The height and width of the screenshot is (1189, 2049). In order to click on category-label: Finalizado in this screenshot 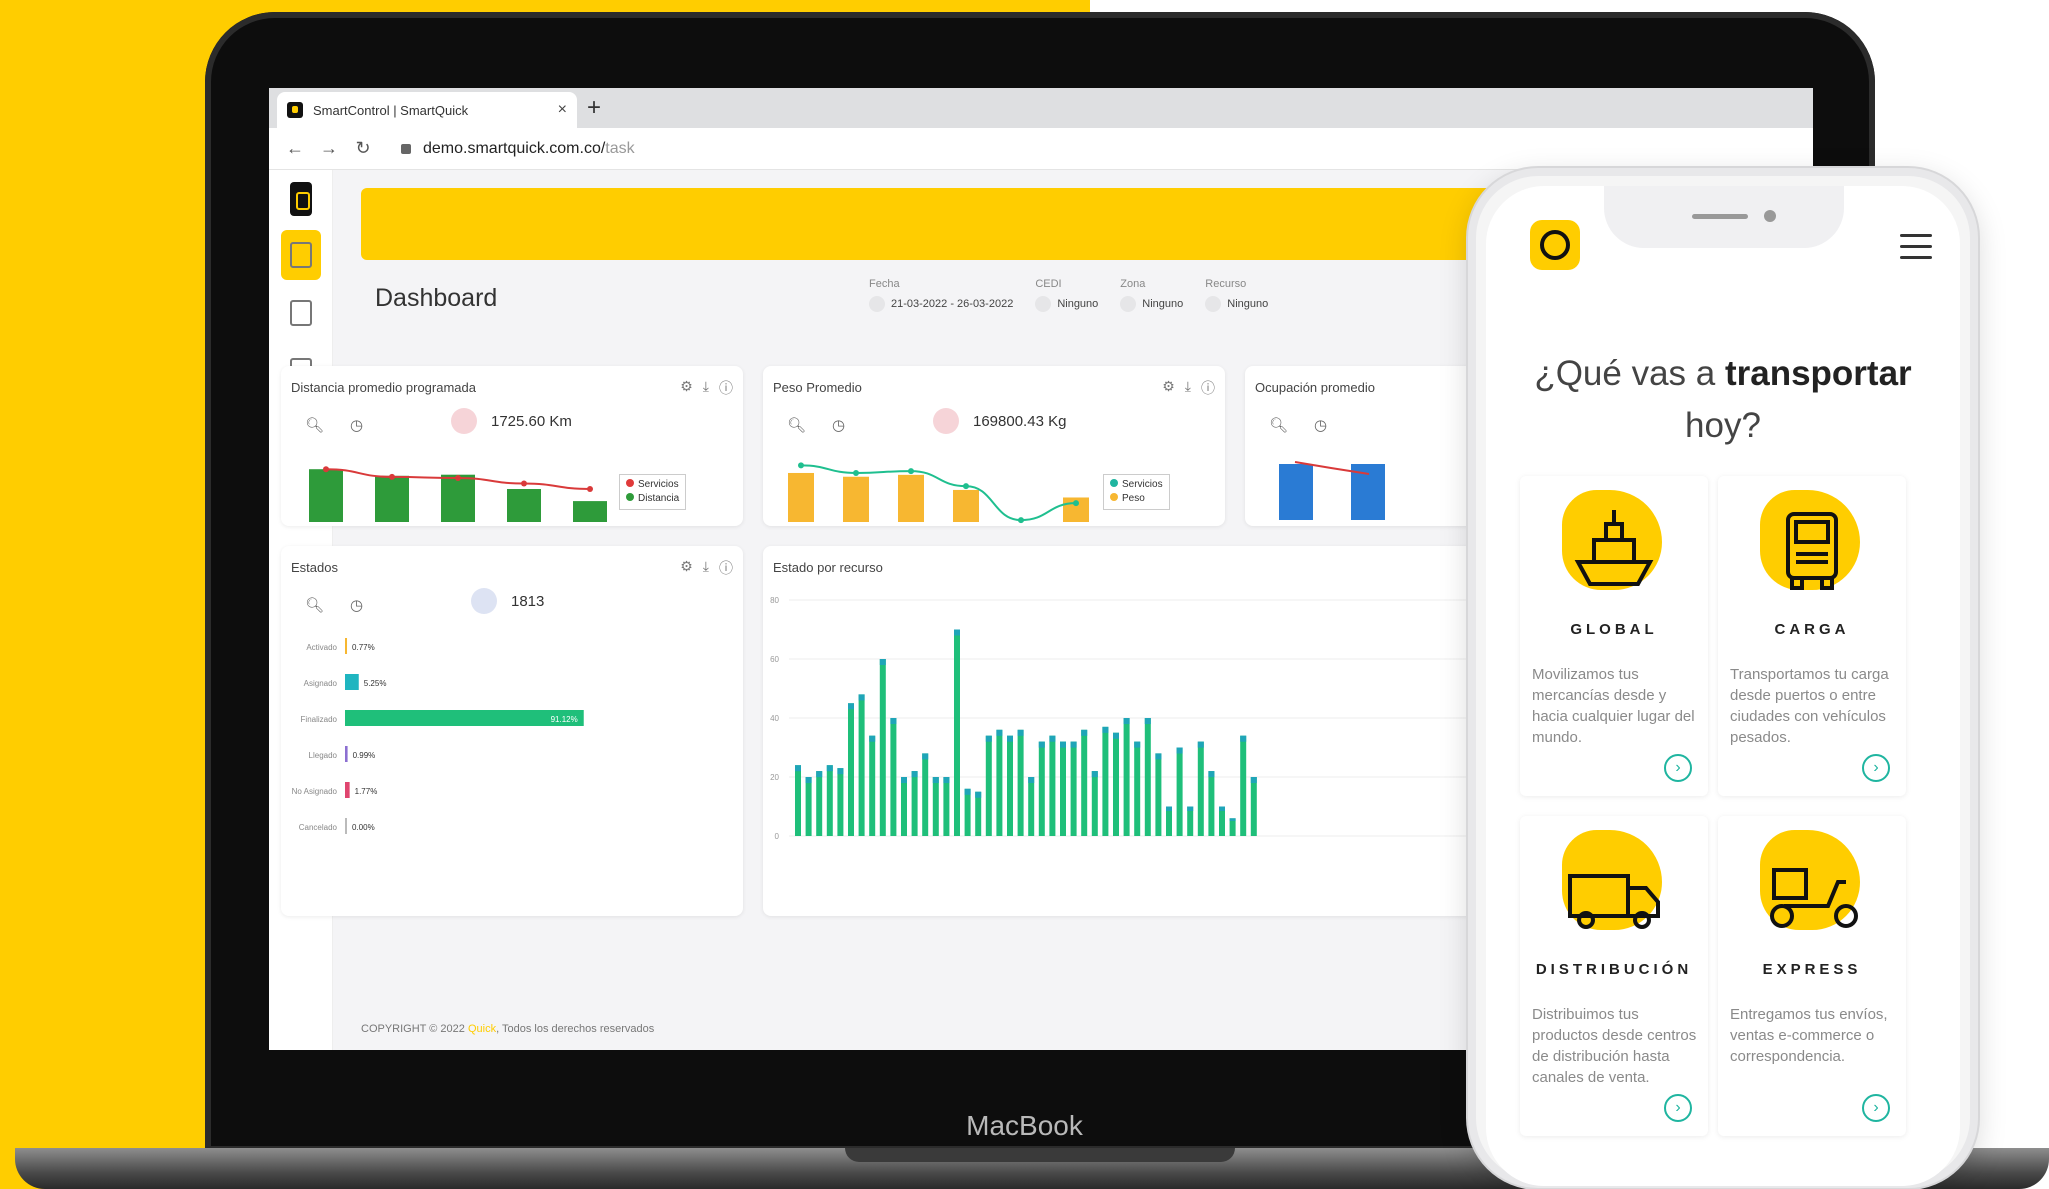, I will do `click(319, 719)`.